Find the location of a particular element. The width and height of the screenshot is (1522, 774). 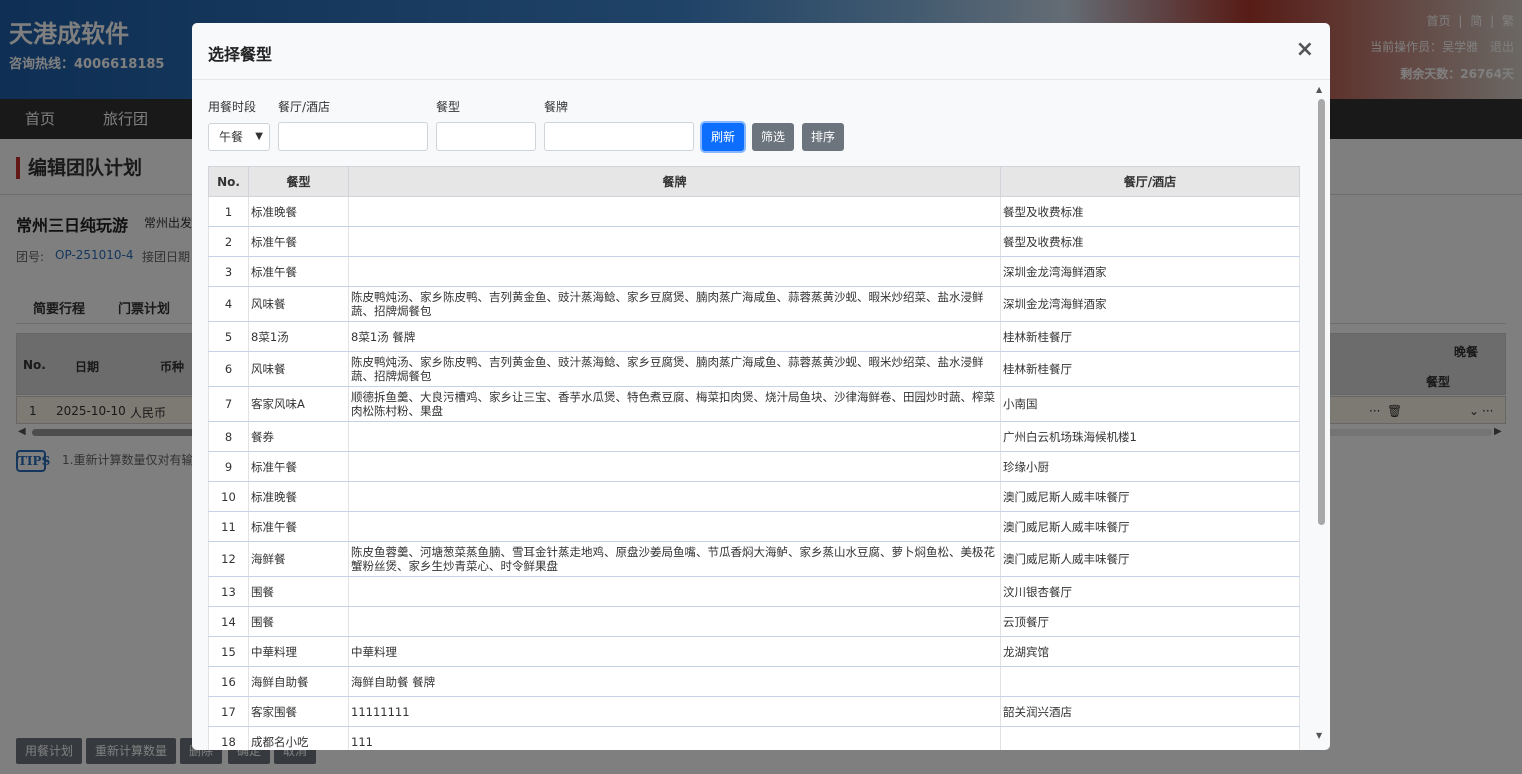

scrollbar-thumb is located at coordinates (1321, 312).